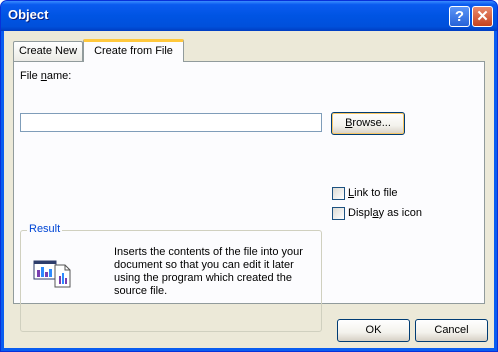  I want to click on help-icon: ?, so click(459, 16).